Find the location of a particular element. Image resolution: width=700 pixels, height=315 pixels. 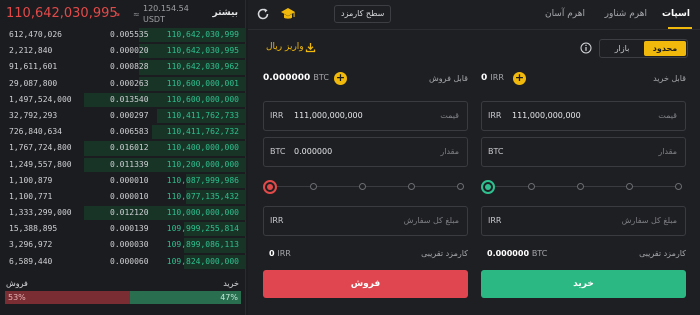

orderbook-row: 91,611,601 0.000828 110,642,030,962 is located at coordinates (123, 67).